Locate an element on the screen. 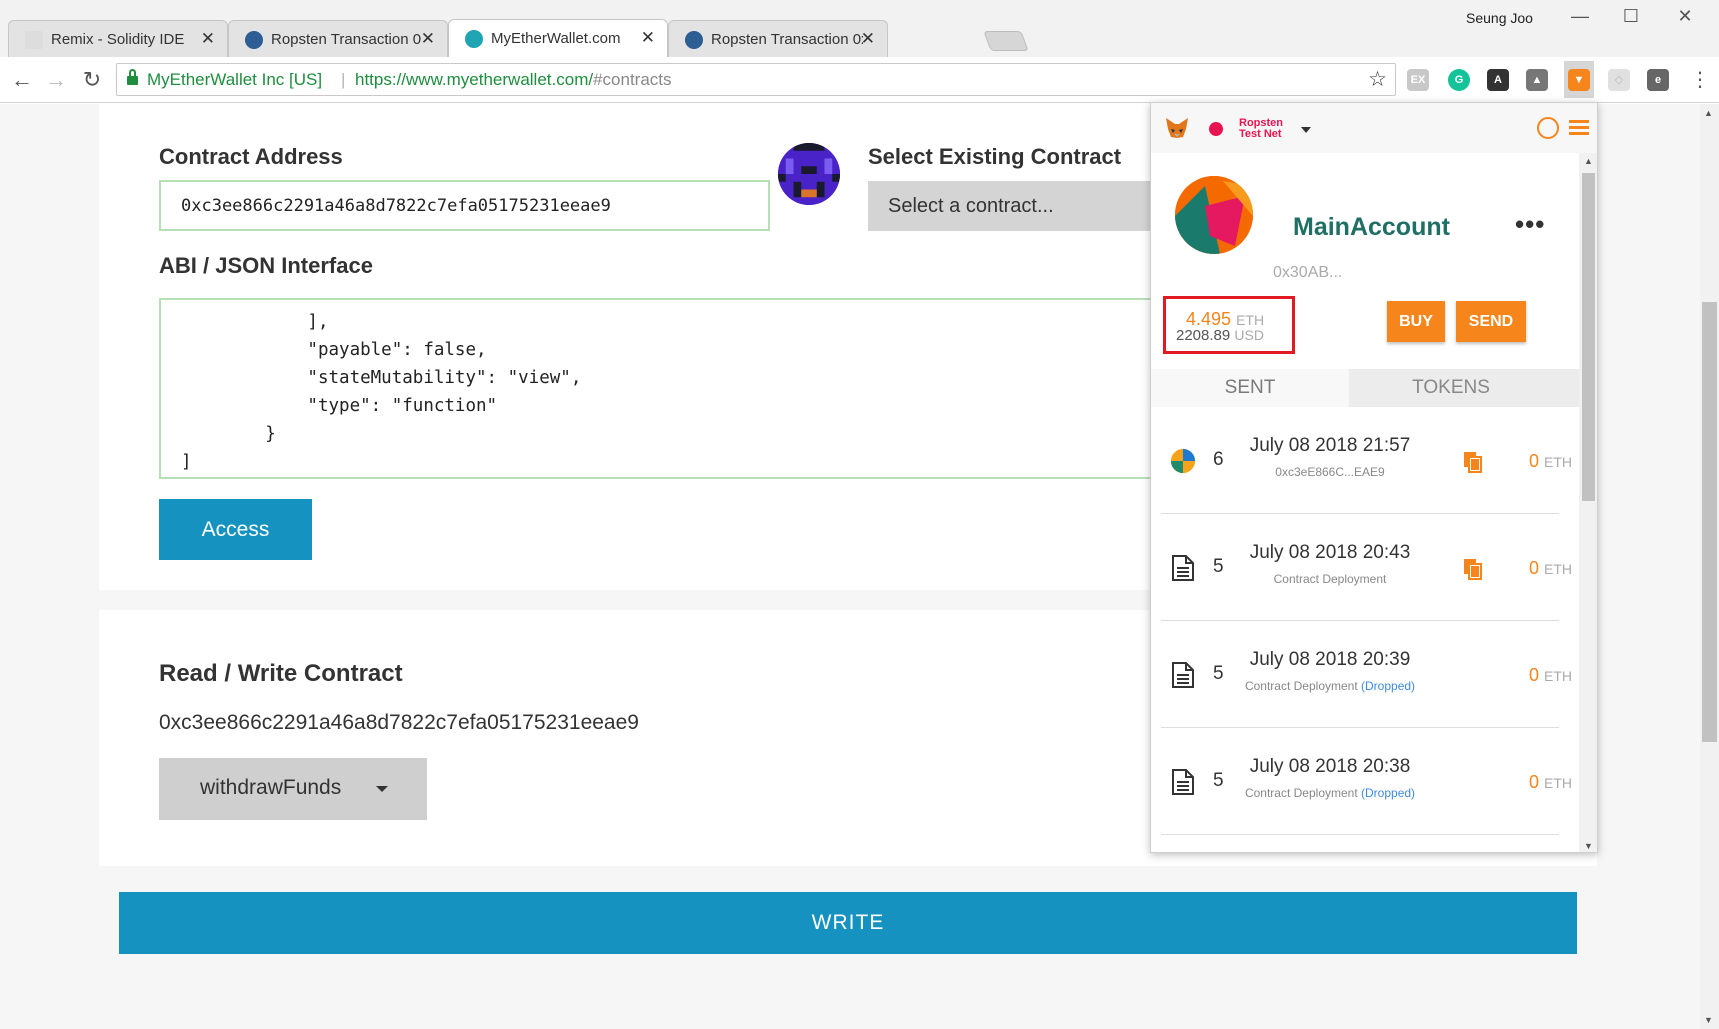 This screenshot has height=1029, width=1719. account-options-icon: ••• is located at coordinates (1530, 224).